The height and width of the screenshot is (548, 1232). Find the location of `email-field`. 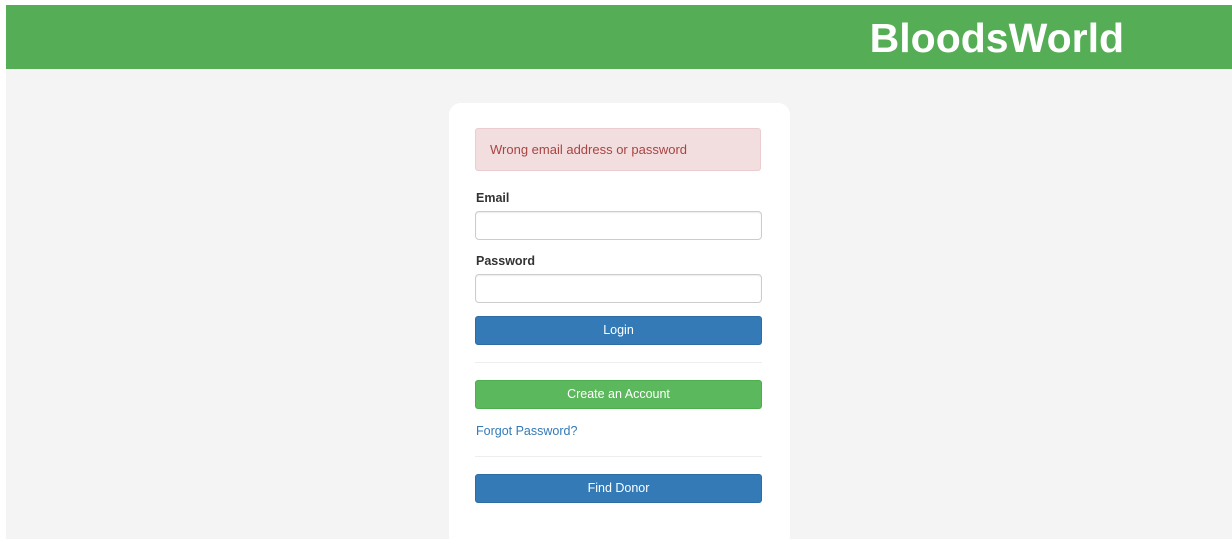

email-field is located at coordinates (618, 225).